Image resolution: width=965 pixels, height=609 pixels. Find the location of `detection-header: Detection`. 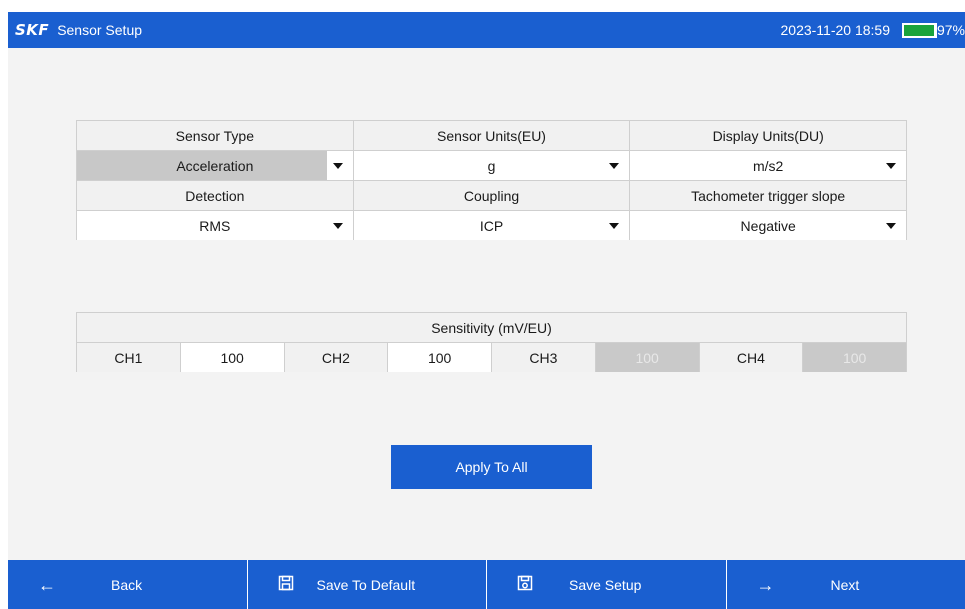

detection-header: Detection is located at coordinates (215, 195).